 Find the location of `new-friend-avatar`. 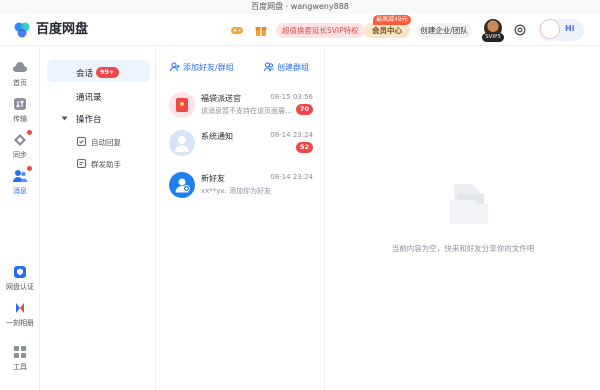

new-friend-avatar is located at coordinates (182, 185).